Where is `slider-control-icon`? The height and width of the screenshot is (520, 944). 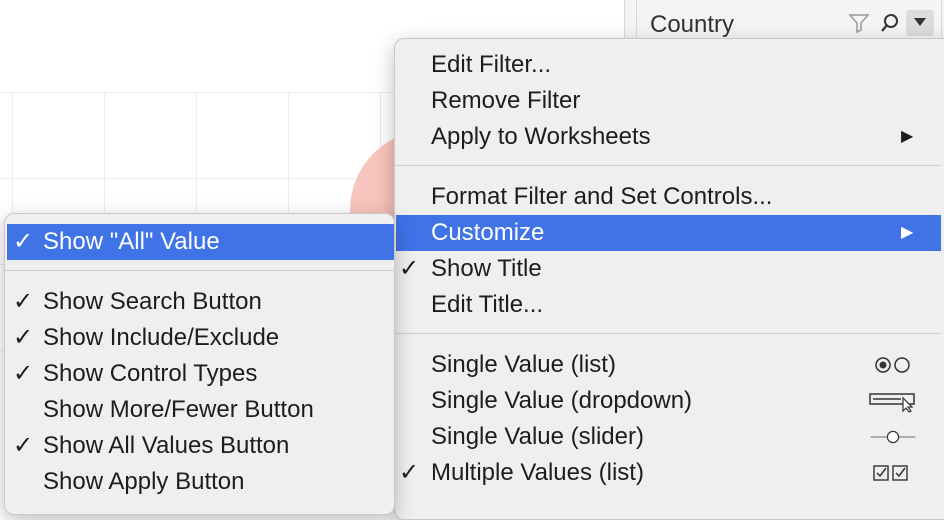
slider-control-icon is located at coordinates (893, 437).